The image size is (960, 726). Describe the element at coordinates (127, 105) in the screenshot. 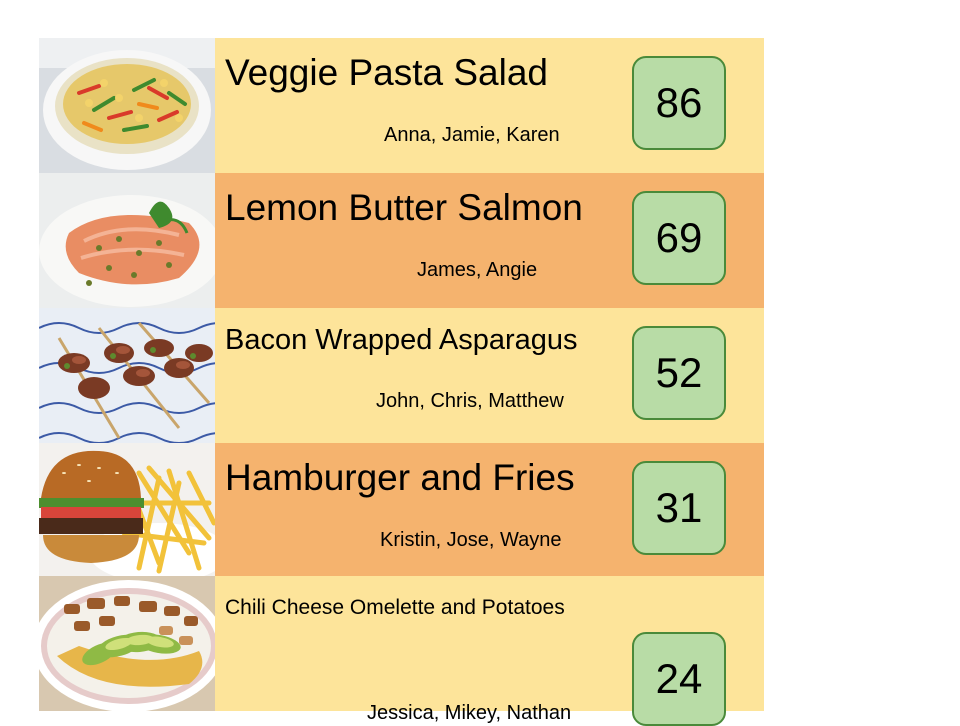

I see `pasta-salad-photo` at that location.